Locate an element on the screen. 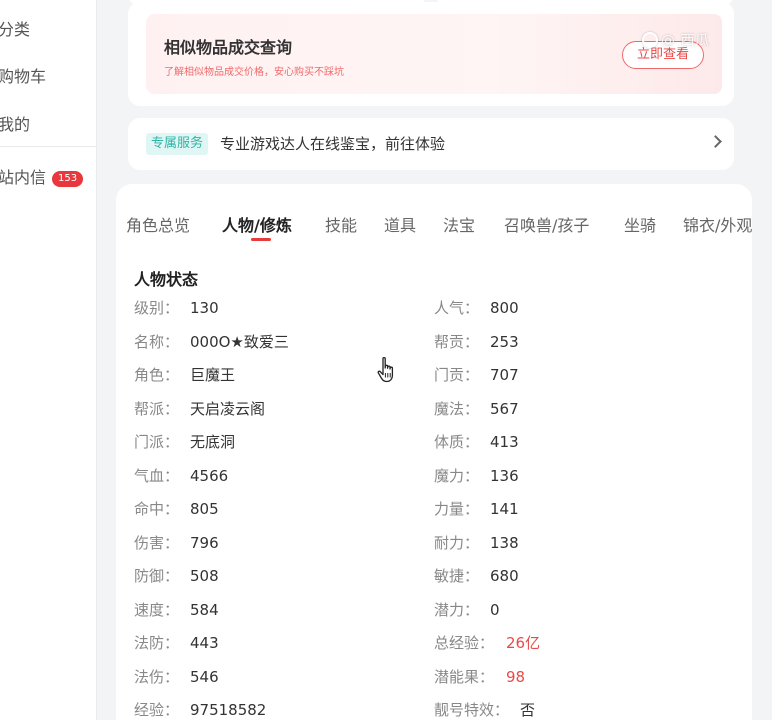 This screenshot has width=772, height=720. stat-label-text: 门贡： is located at coordinates (457, 375).